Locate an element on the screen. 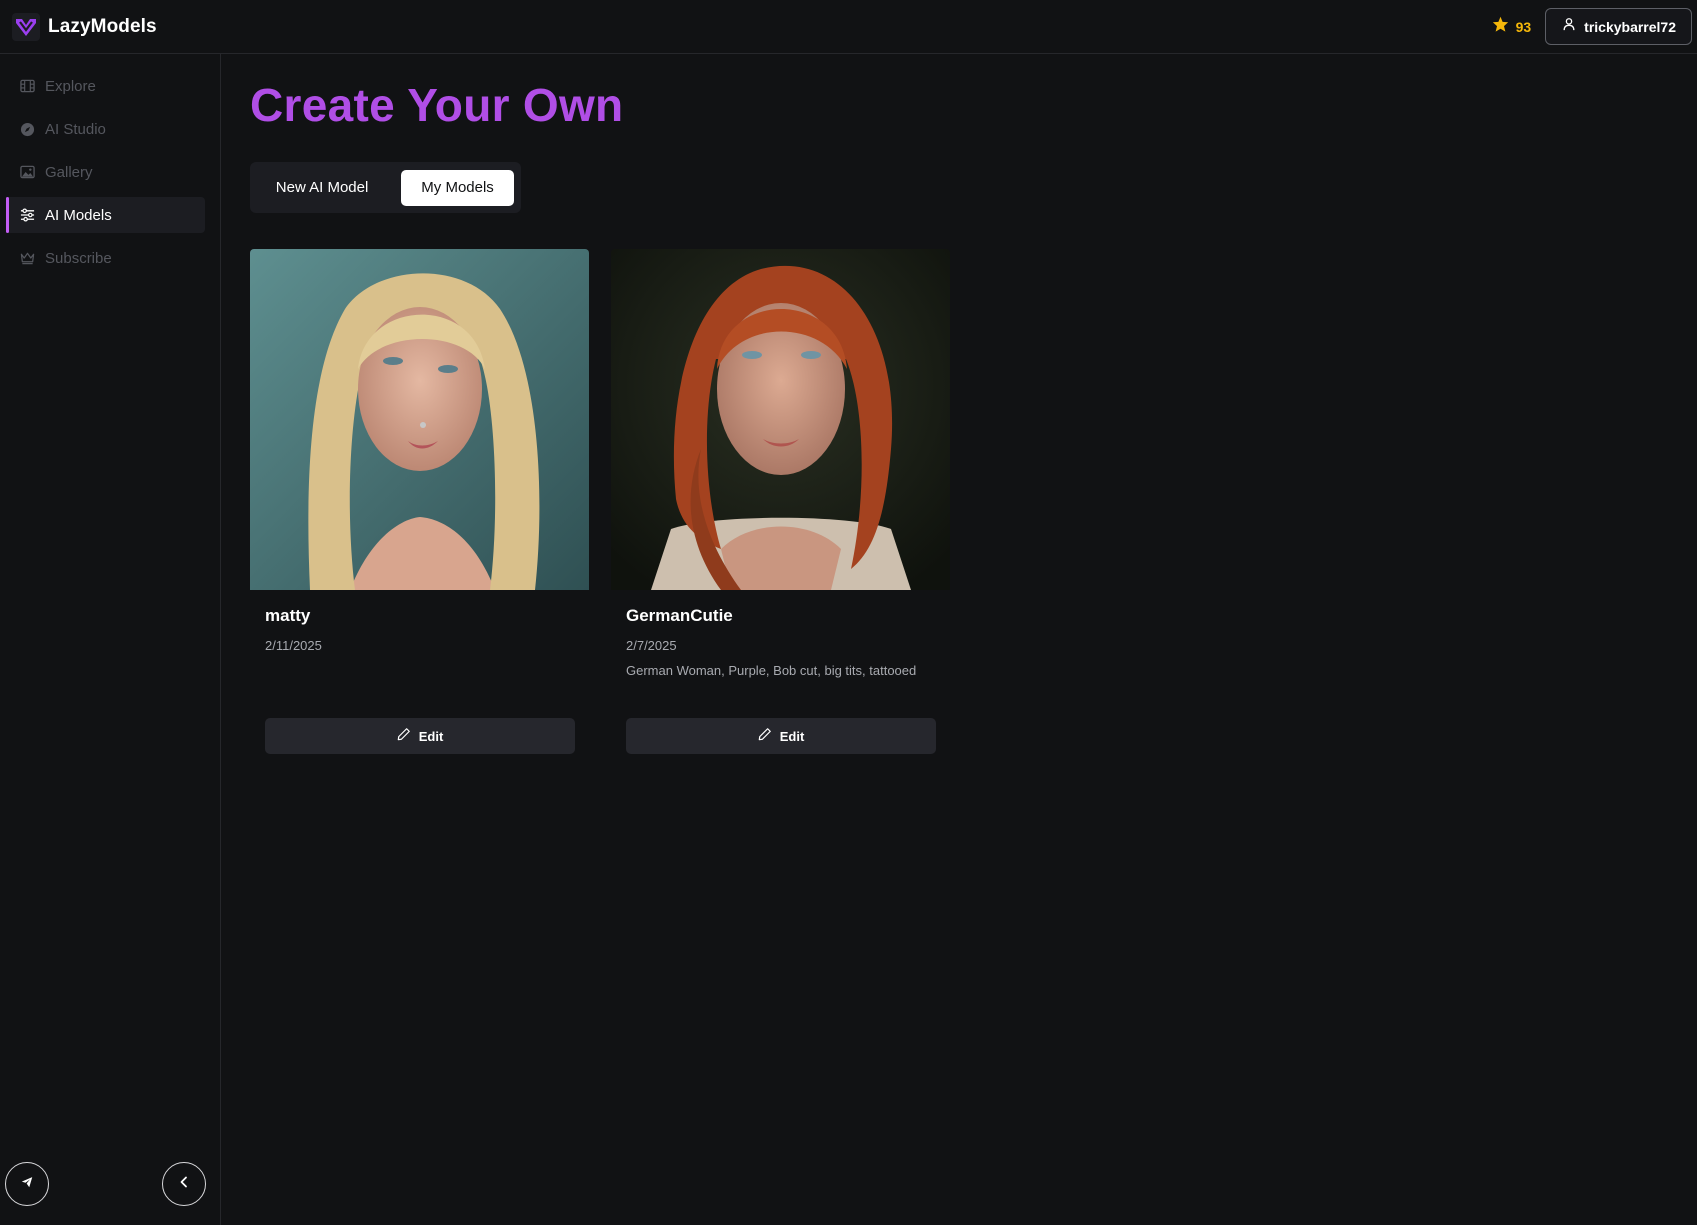  user-menu-button: trickybarrel72 is located at coordinates (1618, 26).